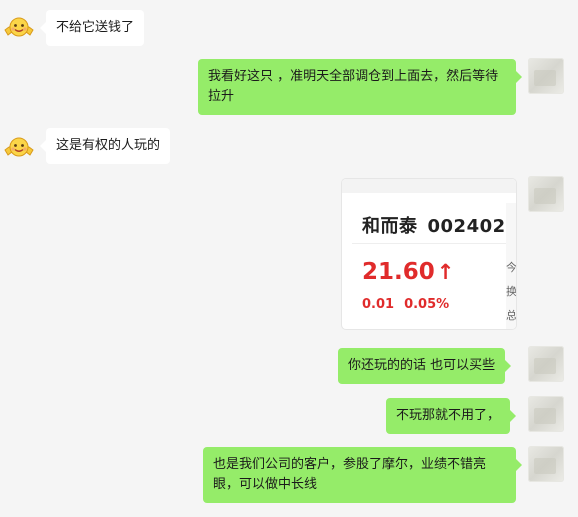 The width and height of the screenshot is (578, 517). I want to click on side-label: 换, so click(511, 291).